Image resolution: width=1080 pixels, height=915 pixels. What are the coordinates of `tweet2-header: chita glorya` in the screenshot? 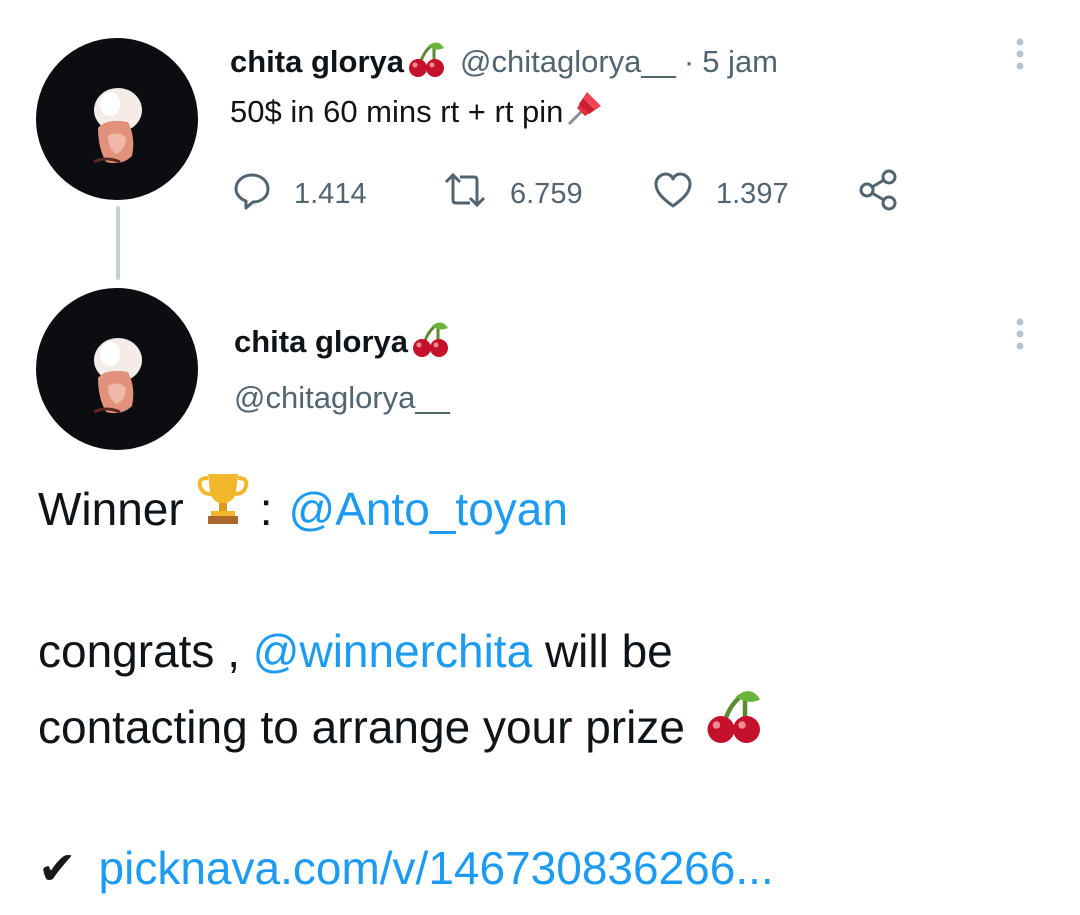 It's located at (342, 341).